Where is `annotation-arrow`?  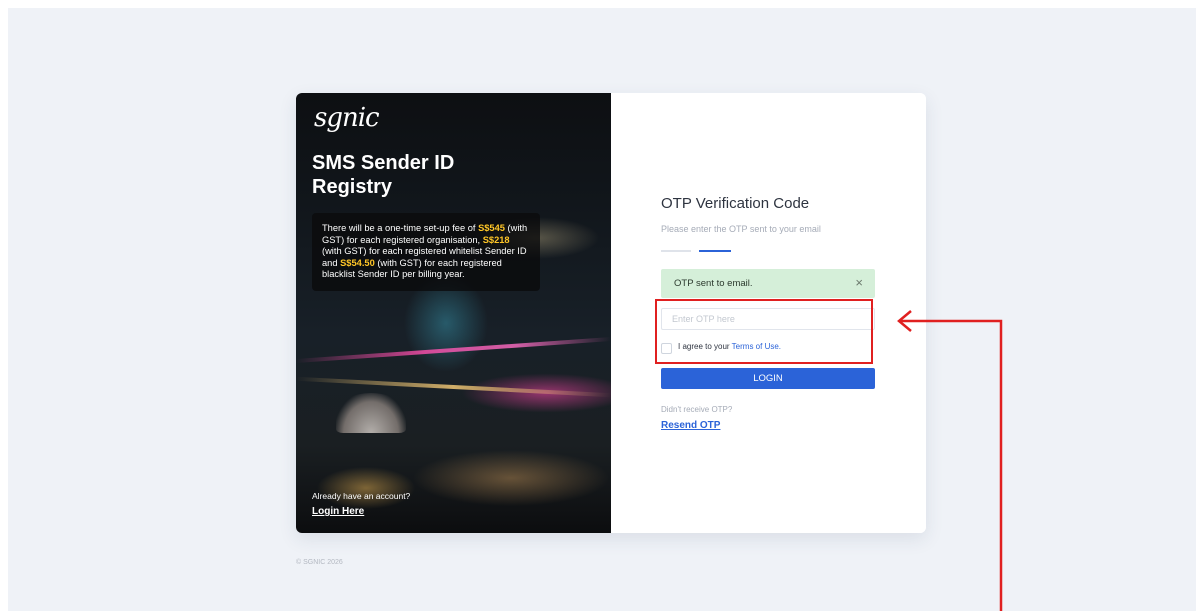 annotation-arrow is located at coordinates (950, 460).